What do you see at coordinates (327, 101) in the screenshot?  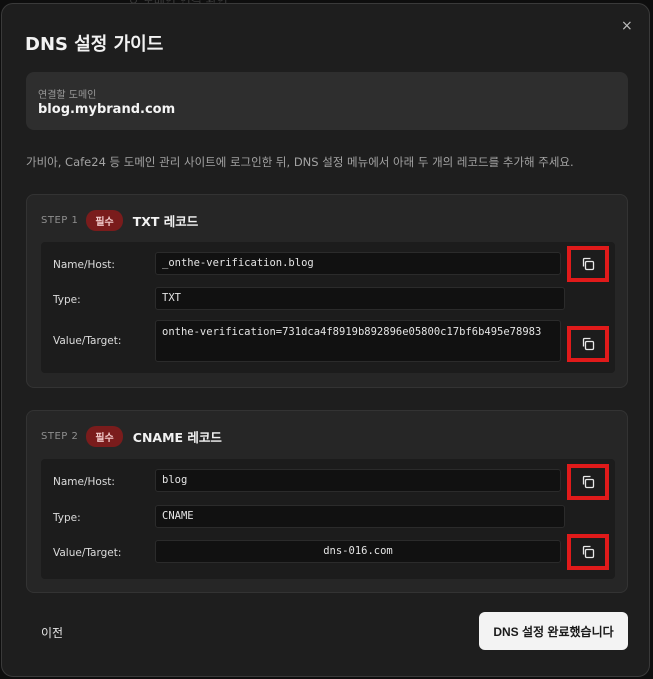 I see `domain-box: 연결할 도메인 blog.mybrand.com` at bounding box center [327, 101].